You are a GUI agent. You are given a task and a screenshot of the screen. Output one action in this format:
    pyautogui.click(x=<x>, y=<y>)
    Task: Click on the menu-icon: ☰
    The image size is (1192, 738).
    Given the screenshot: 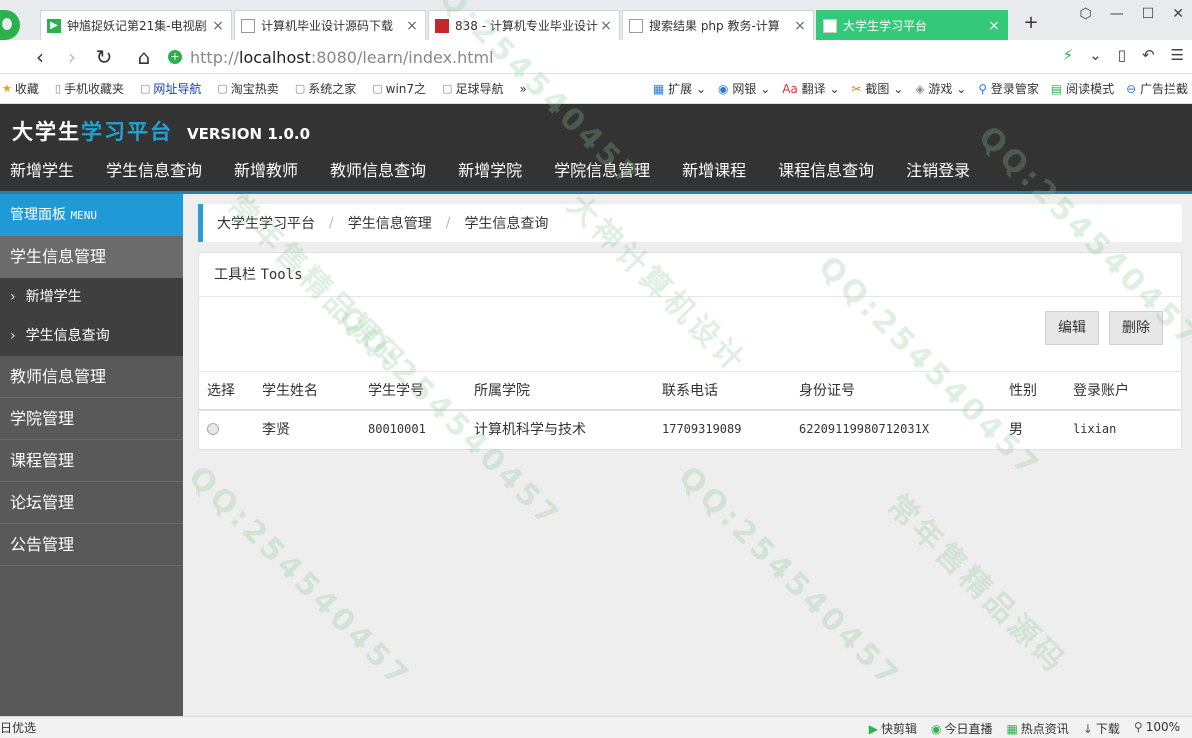 What is the action you would take?
    pyautogui.click(x=1177, y=55)
    